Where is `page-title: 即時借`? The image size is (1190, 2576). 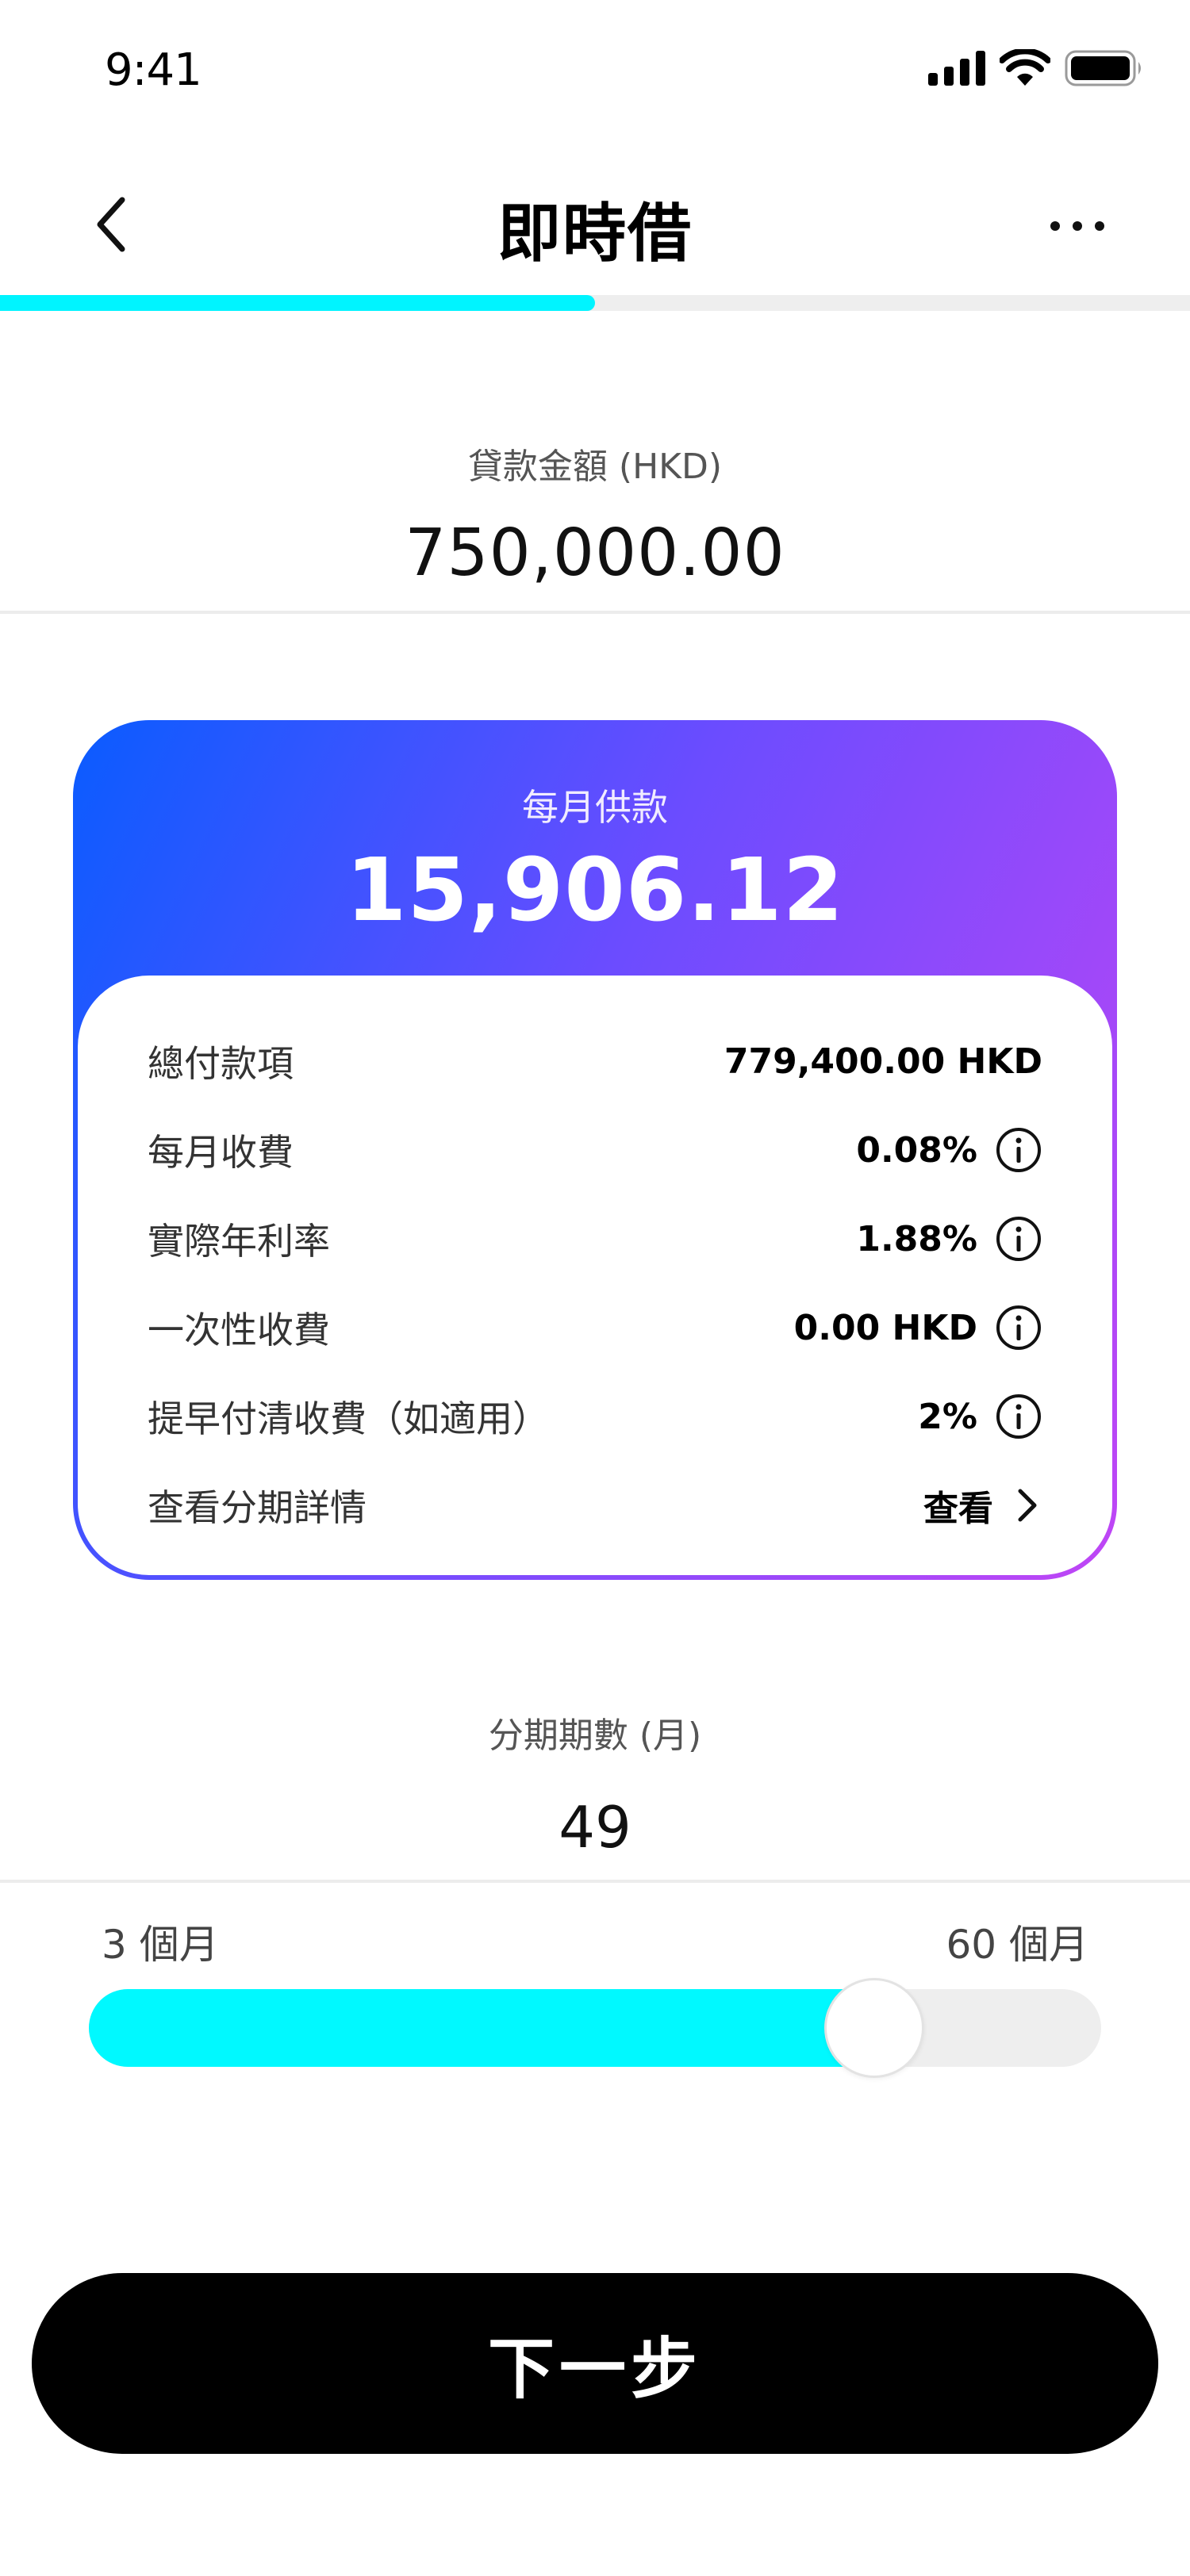 page-title: 即時借 is located at coordinates (595, 233).